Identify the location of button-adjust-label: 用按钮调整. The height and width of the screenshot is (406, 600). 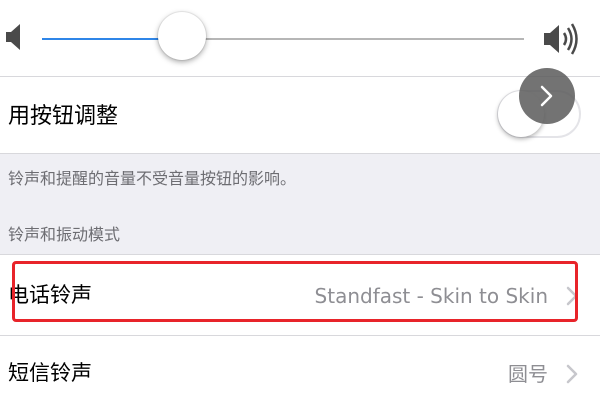
(63, 116).